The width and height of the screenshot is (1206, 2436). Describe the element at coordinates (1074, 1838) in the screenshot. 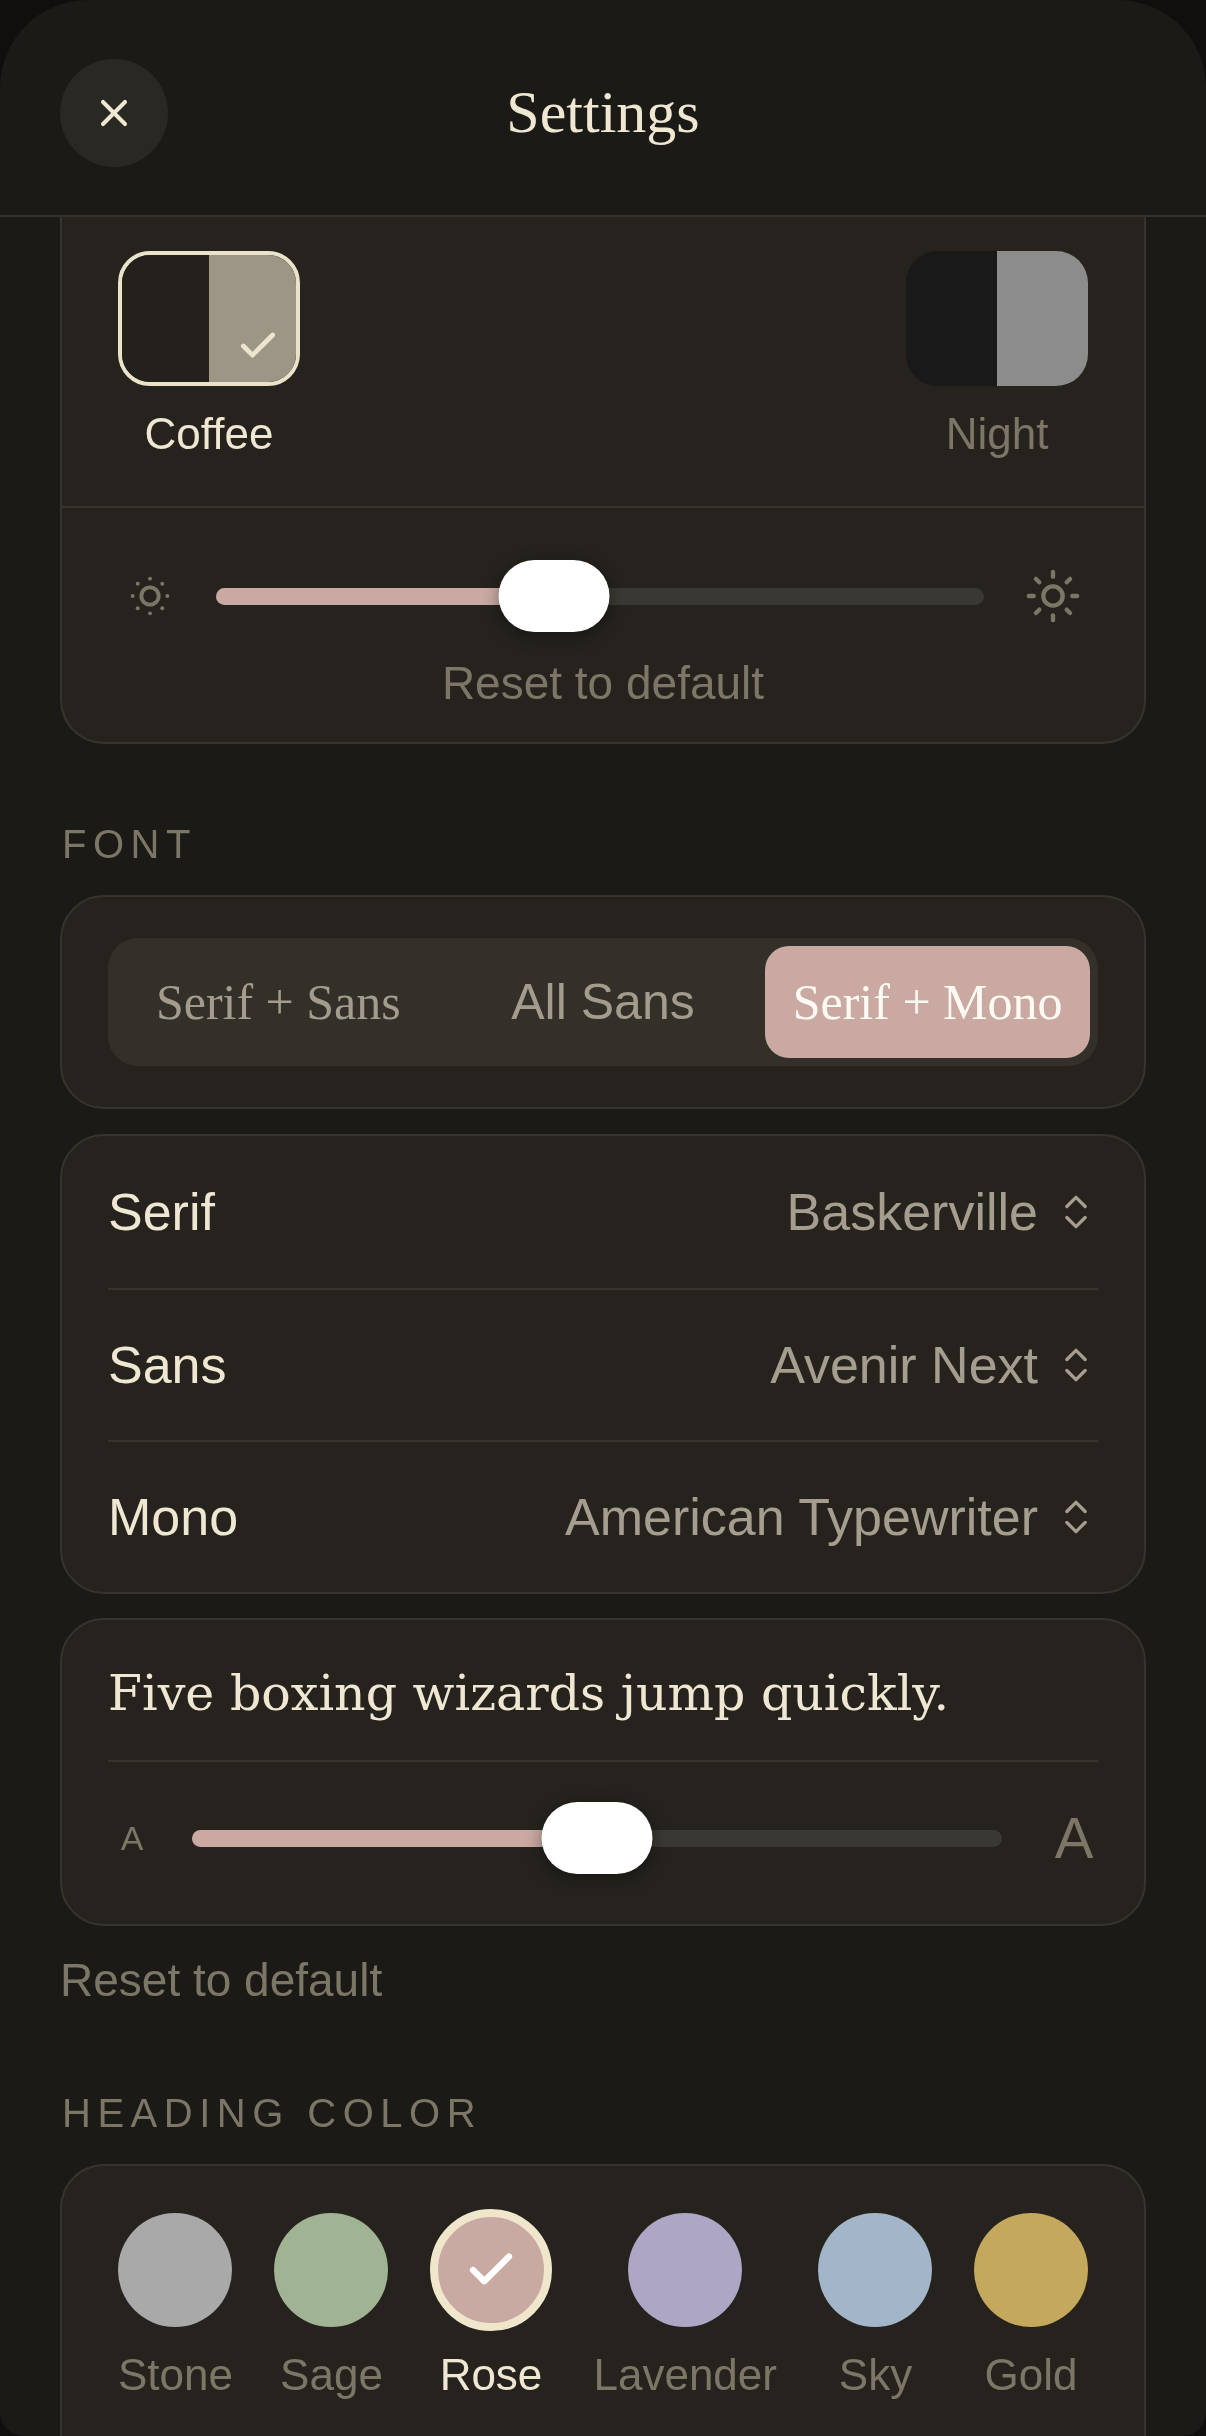

I see `large-size-glyph: A` at that location.